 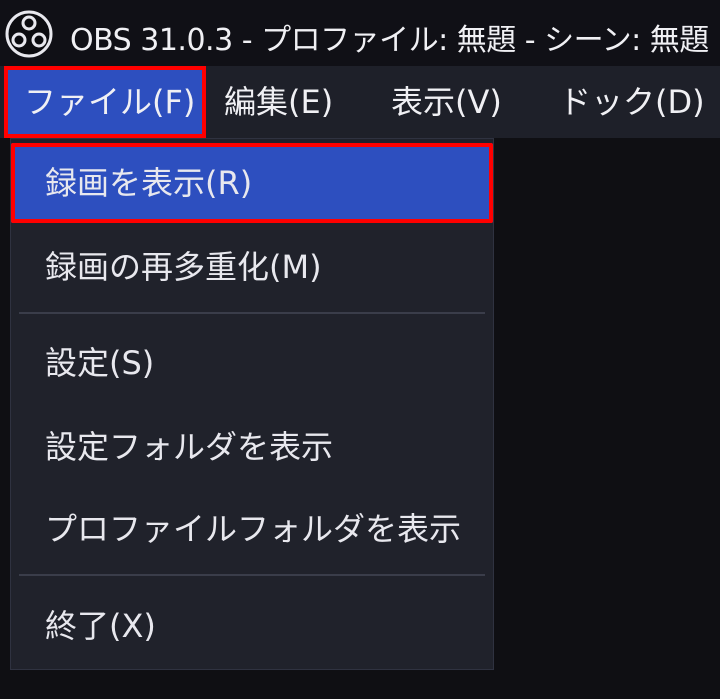 What do you see at coordinates (253, 447) in the screenshot?
I see `menu-item-show-settings-folder: 設定フォルダを表示` at bounding box center [253, 447].